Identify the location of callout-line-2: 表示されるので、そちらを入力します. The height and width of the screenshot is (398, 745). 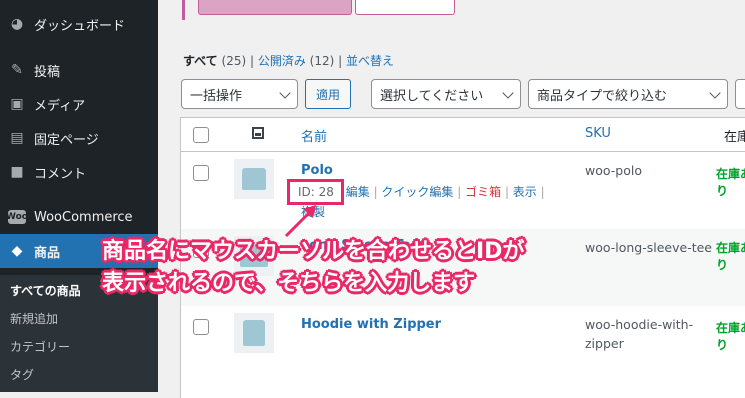
(289, 283).